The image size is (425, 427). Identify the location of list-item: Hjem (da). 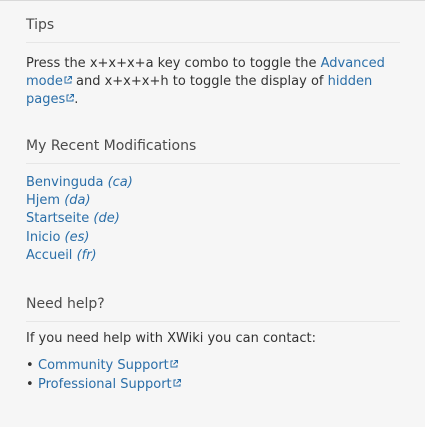
(213, 201).